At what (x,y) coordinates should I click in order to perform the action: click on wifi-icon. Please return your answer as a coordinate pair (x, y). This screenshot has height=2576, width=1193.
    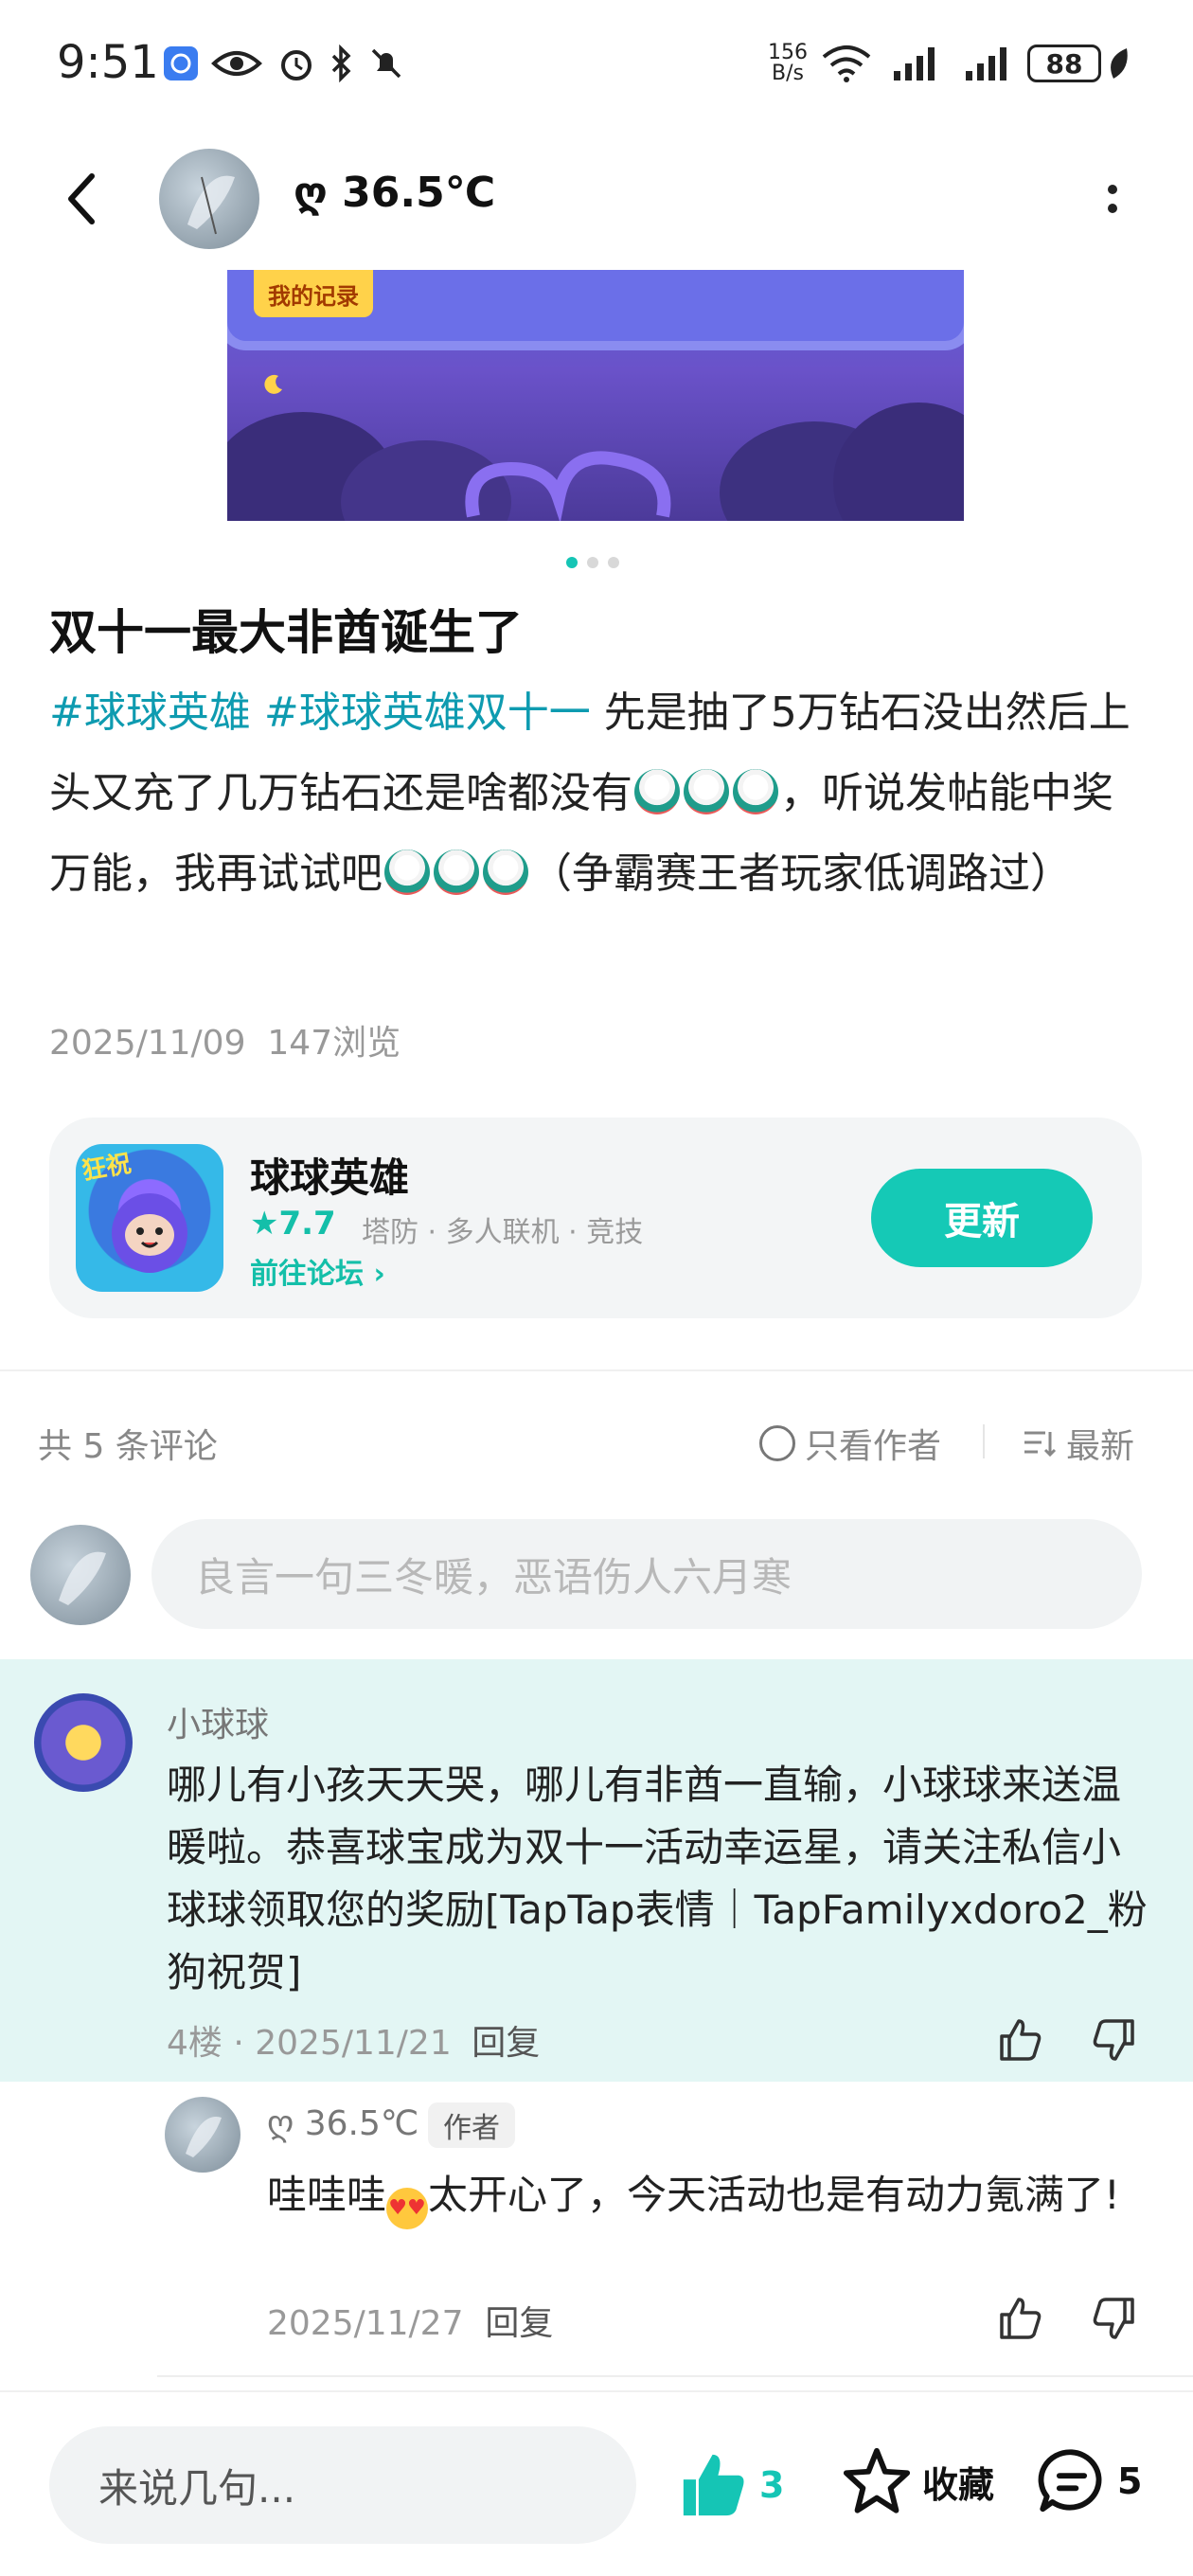
    Looking at the image, I should click on (846, 63).